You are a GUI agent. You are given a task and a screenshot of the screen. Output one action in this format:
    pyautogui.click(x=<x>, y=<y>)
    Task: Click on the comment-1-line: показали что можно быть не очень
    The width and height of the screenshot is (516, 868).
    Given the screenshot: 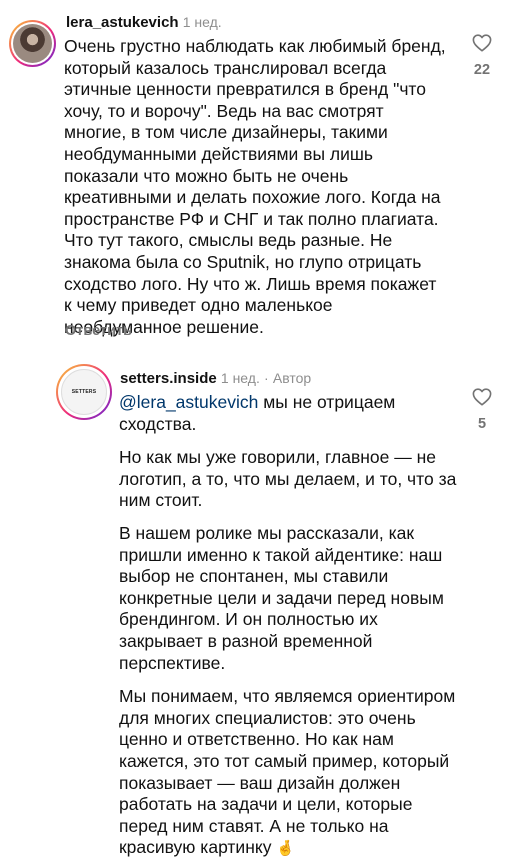 What is the action you would take?
    pyautogui.click(x=206, y=175)
    